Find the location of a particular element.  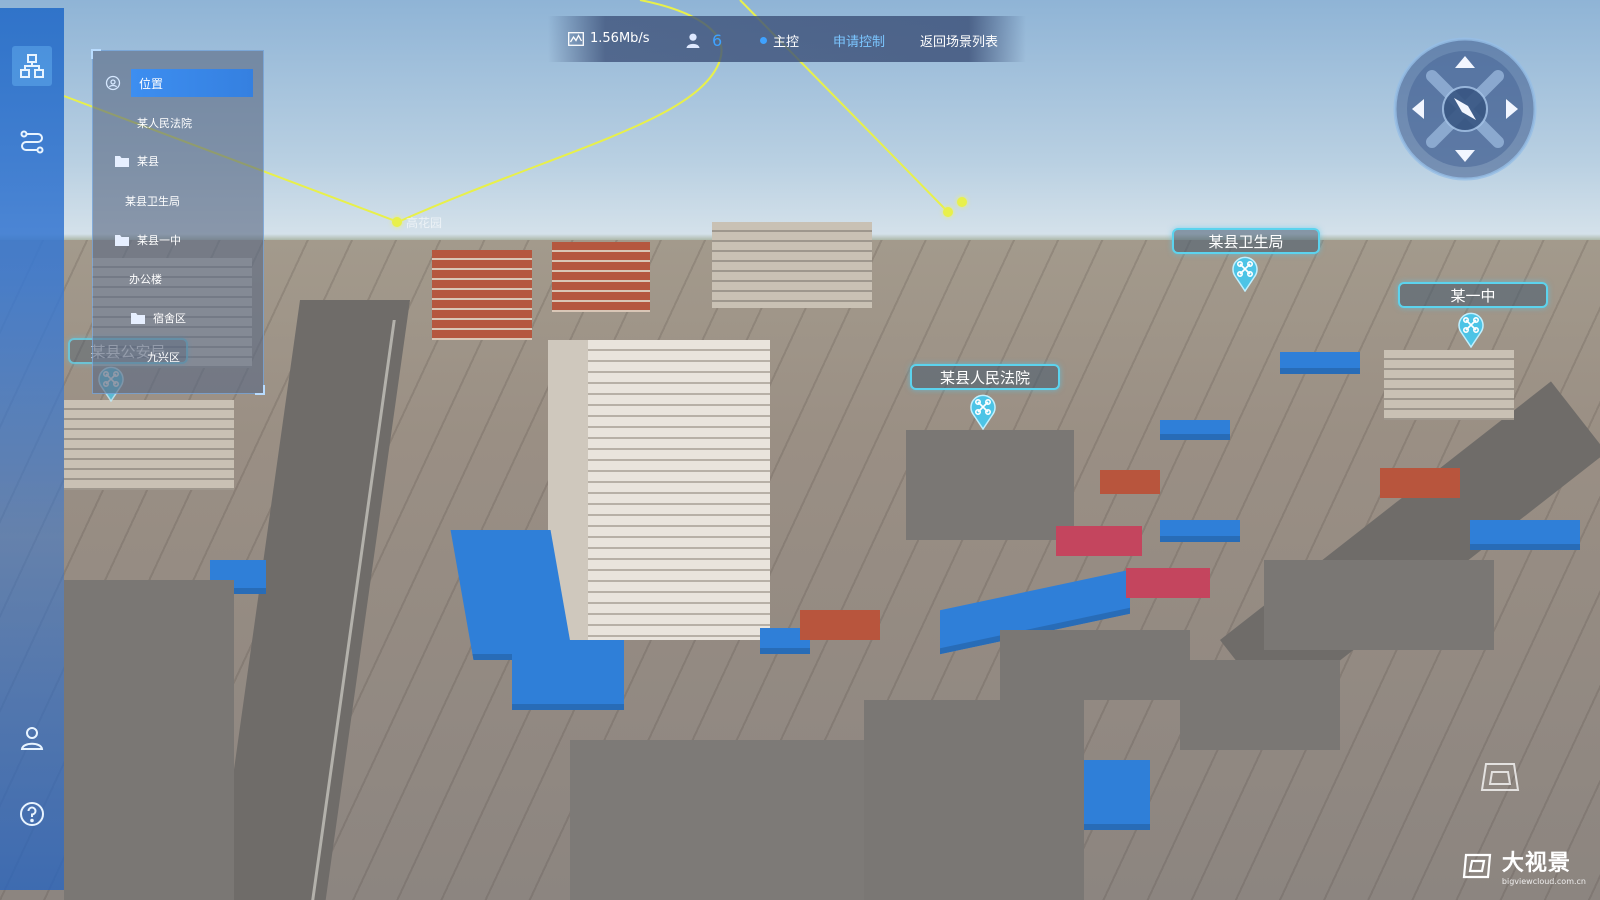

marker-label-peoples-court: 某县人民法院 is located at coordinates (985, 377).